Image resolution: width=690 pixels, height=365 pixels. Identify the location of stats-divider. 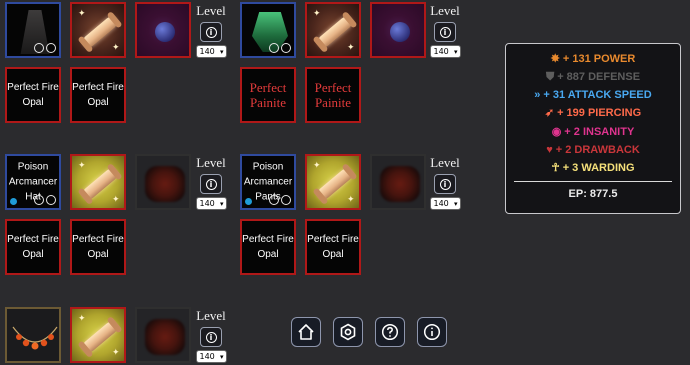
(593, 181).